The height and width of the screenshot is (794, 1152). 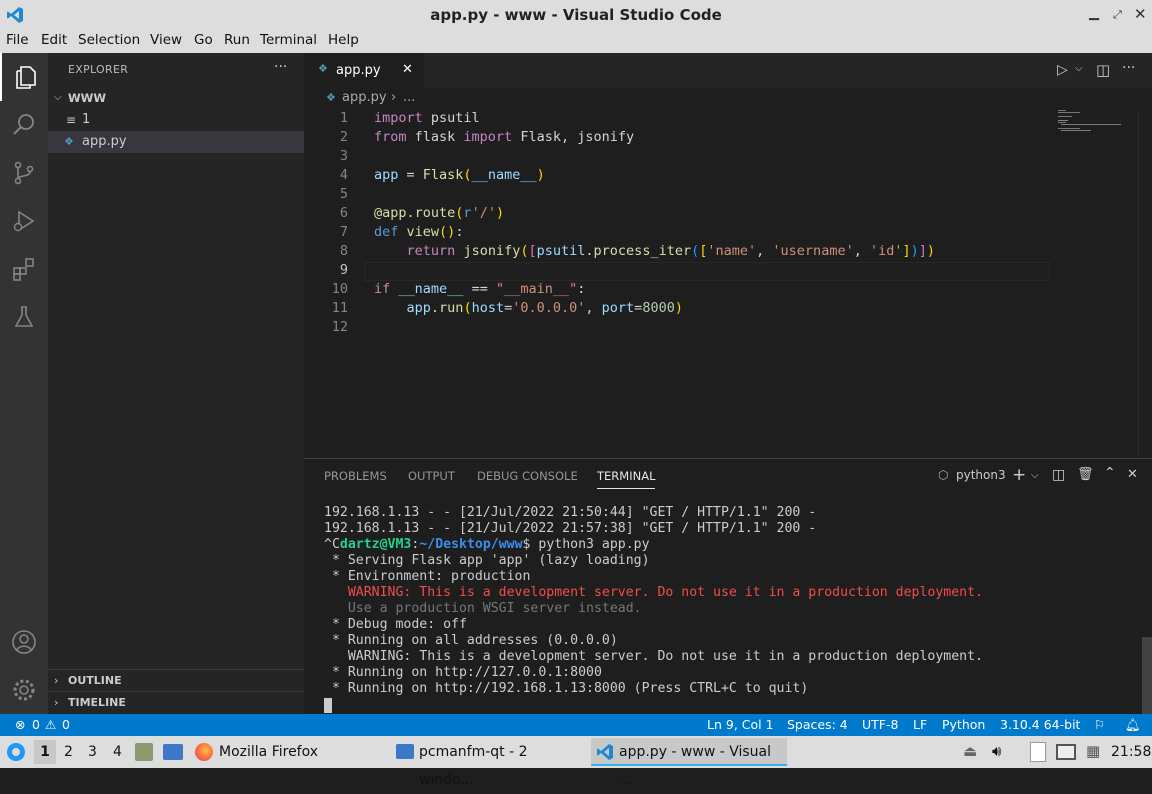 I want to click on cursor-position: Ln 9, Col 1, so click(x=740, y=724).